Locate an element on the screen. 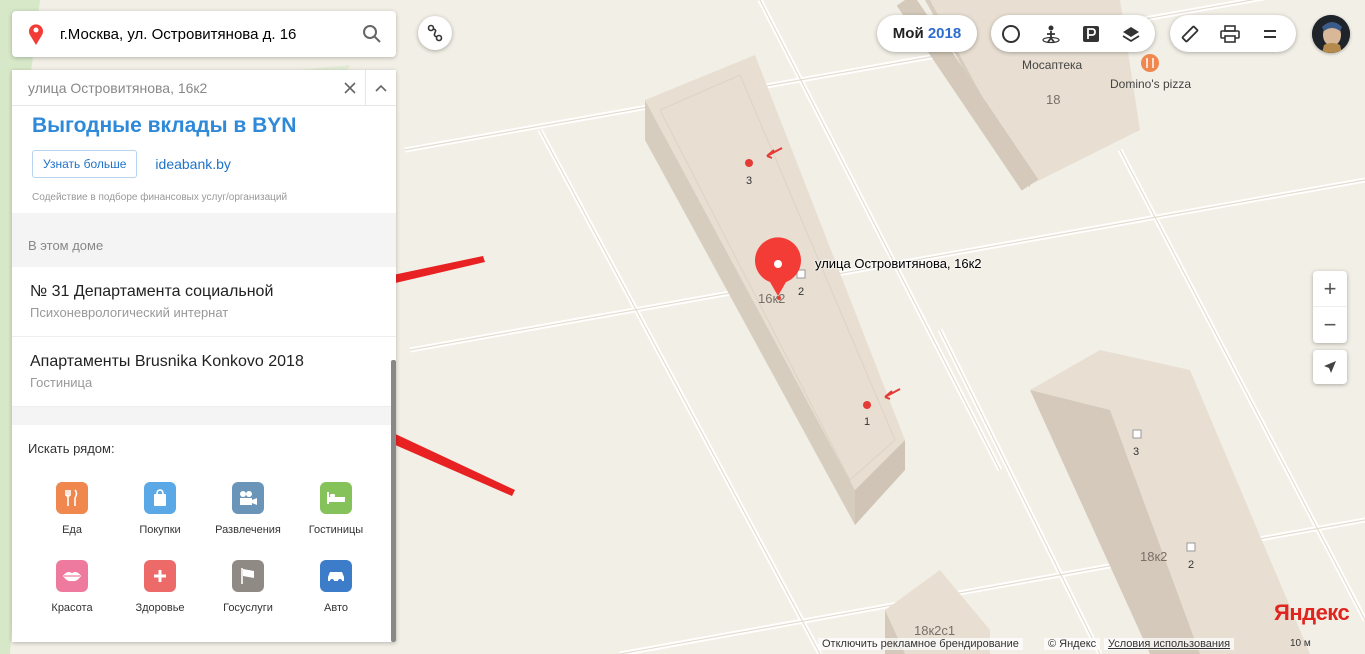 This screenshot has width=1365, height=654. building-label-18k2: 18к2 is located at coordinates (1154, 556).